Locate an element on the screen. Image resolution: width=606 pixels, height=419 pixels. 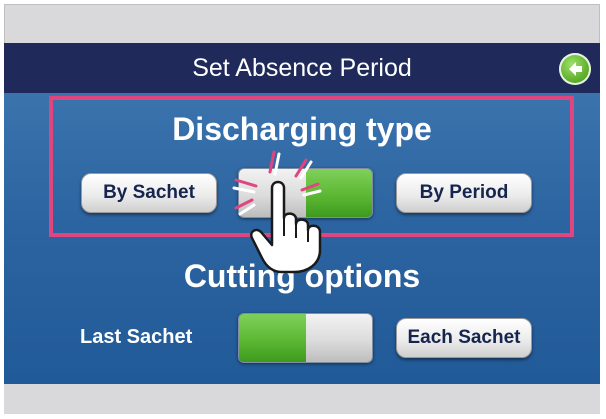
each-sachet-button: Each Sachet is located at coordinates (464, 338).